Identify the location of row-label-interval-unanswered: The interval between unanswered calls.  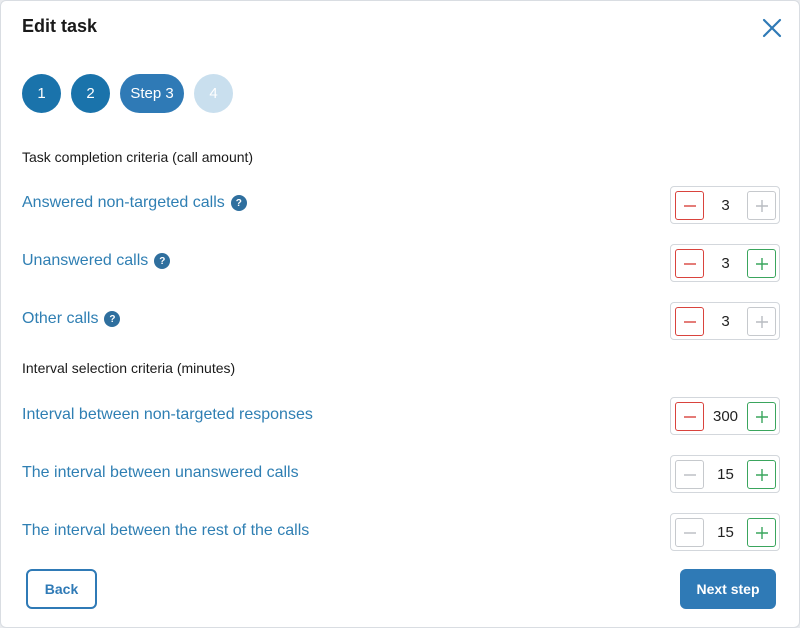
(160, 473).